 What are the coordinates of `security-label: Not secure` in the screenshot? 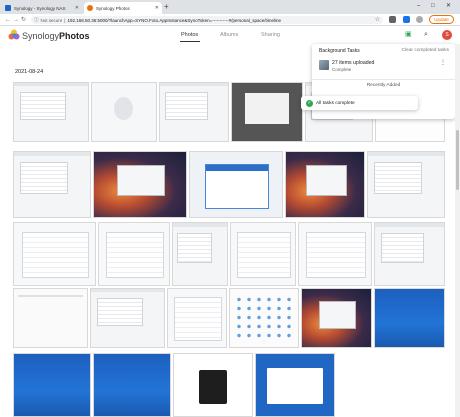 It's located at (51, 20).